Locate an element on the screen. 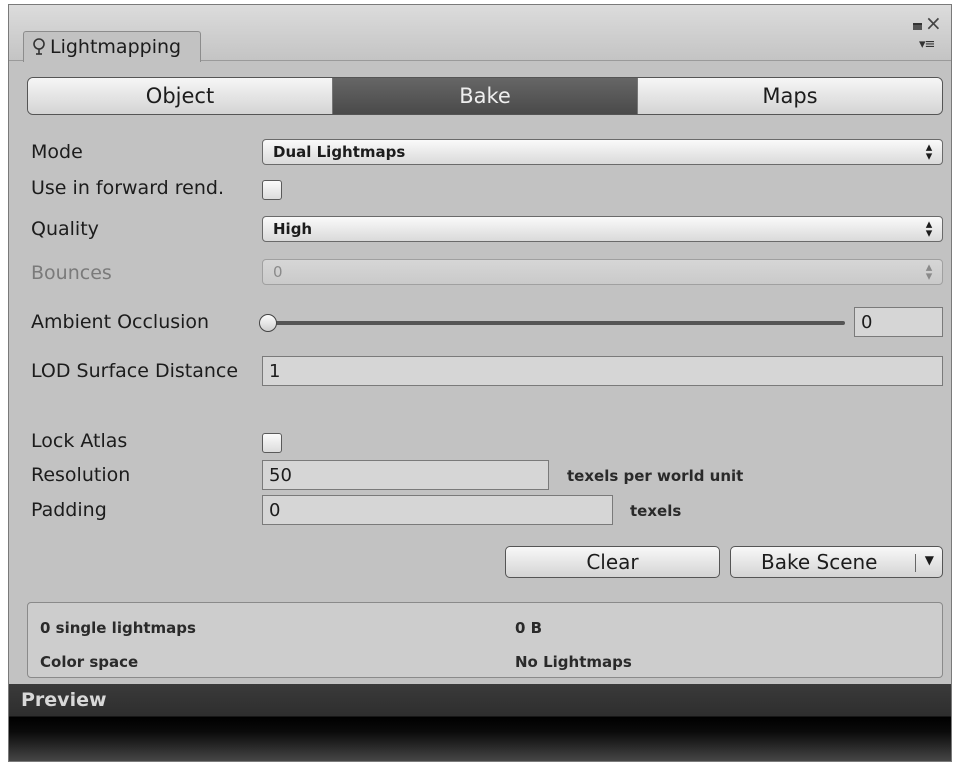 This screenshot has width=956, height=765. resolution-unit: texels per world unit is located at coordinates (655, 476).